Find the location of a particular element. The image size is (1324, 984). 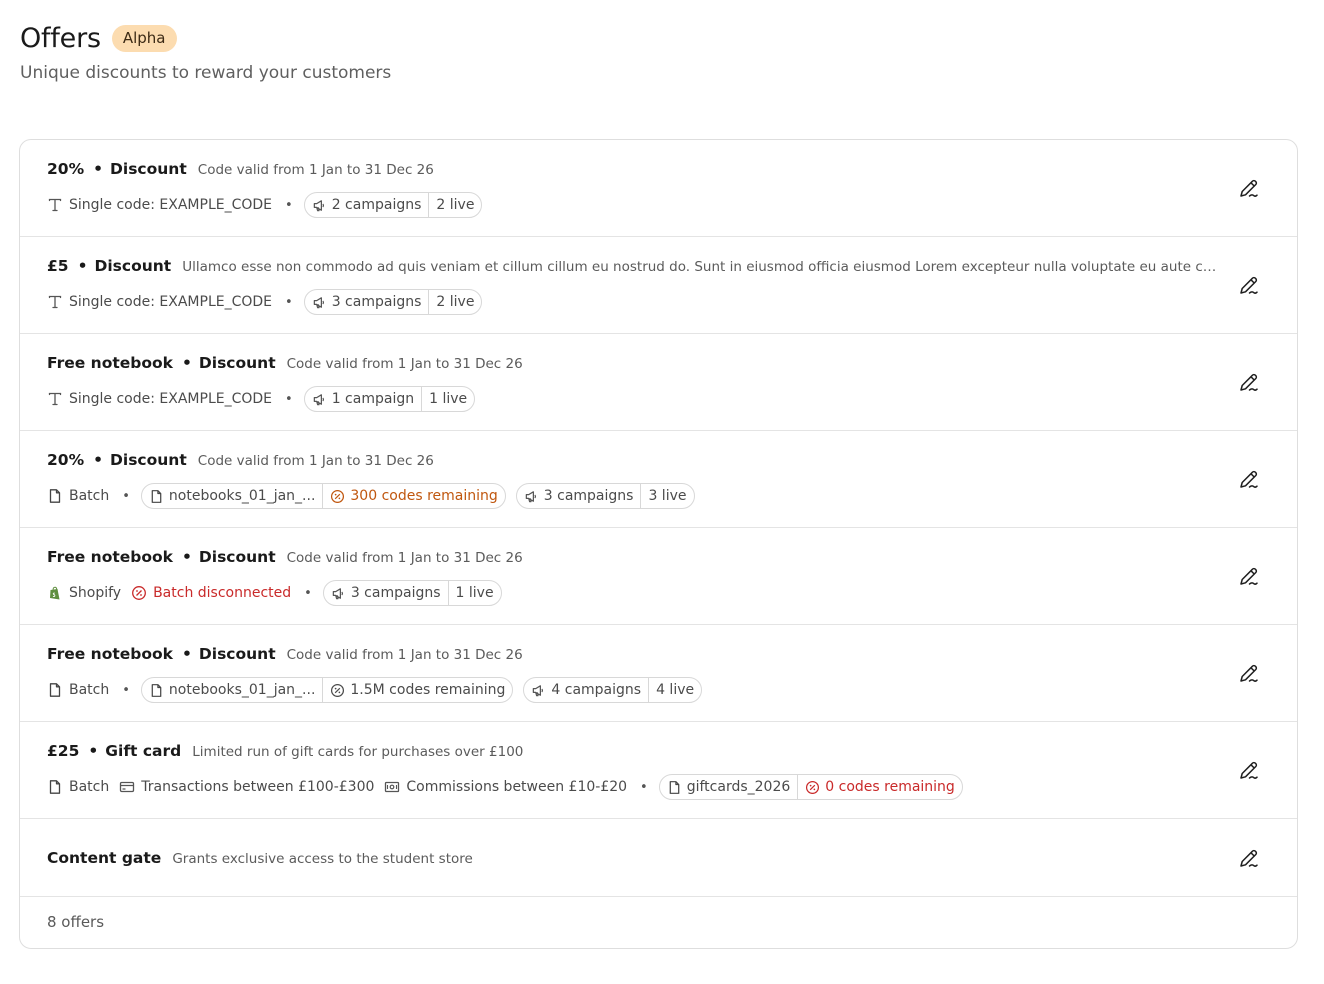

live-count: 4 live is located at coordinates (674, 690).